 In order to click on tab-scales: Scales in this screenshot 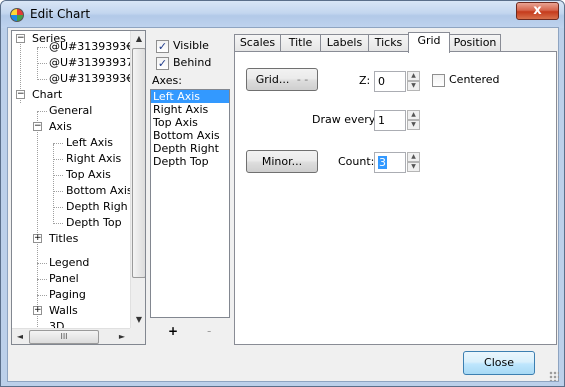, I will do `click(257, 43)`.